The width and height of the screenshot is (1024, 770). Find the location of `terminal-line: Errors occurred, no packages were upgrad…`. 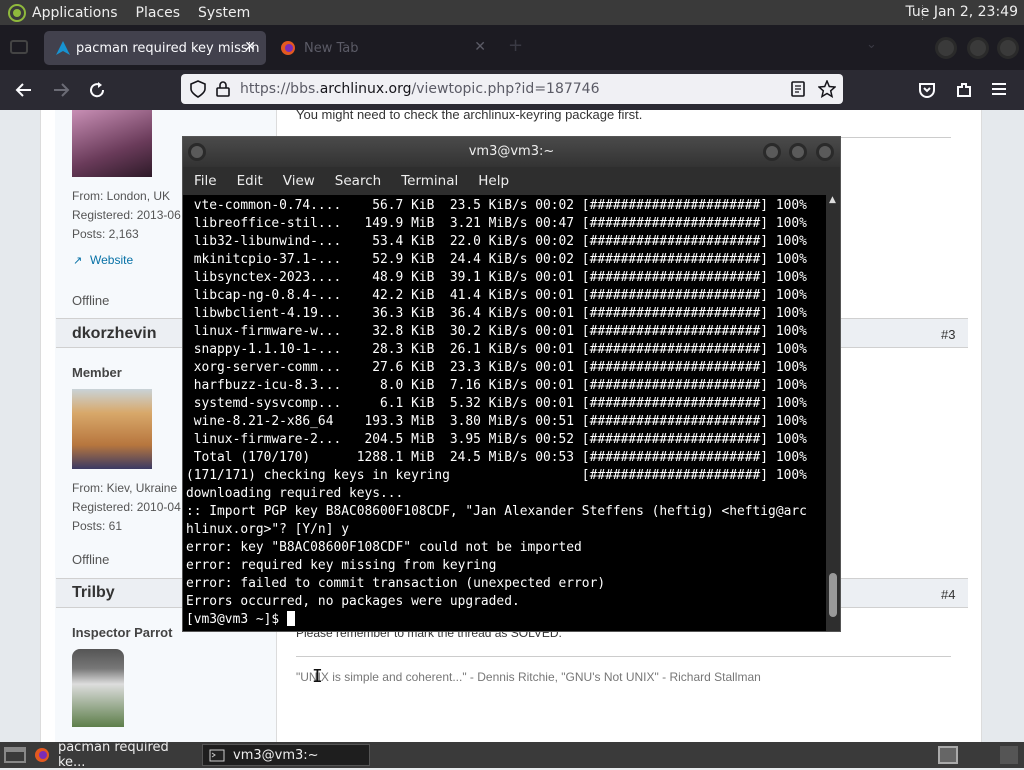

terminal-line: Errors occurred, no packages were upgrad… is located at coordinates (353, 601).